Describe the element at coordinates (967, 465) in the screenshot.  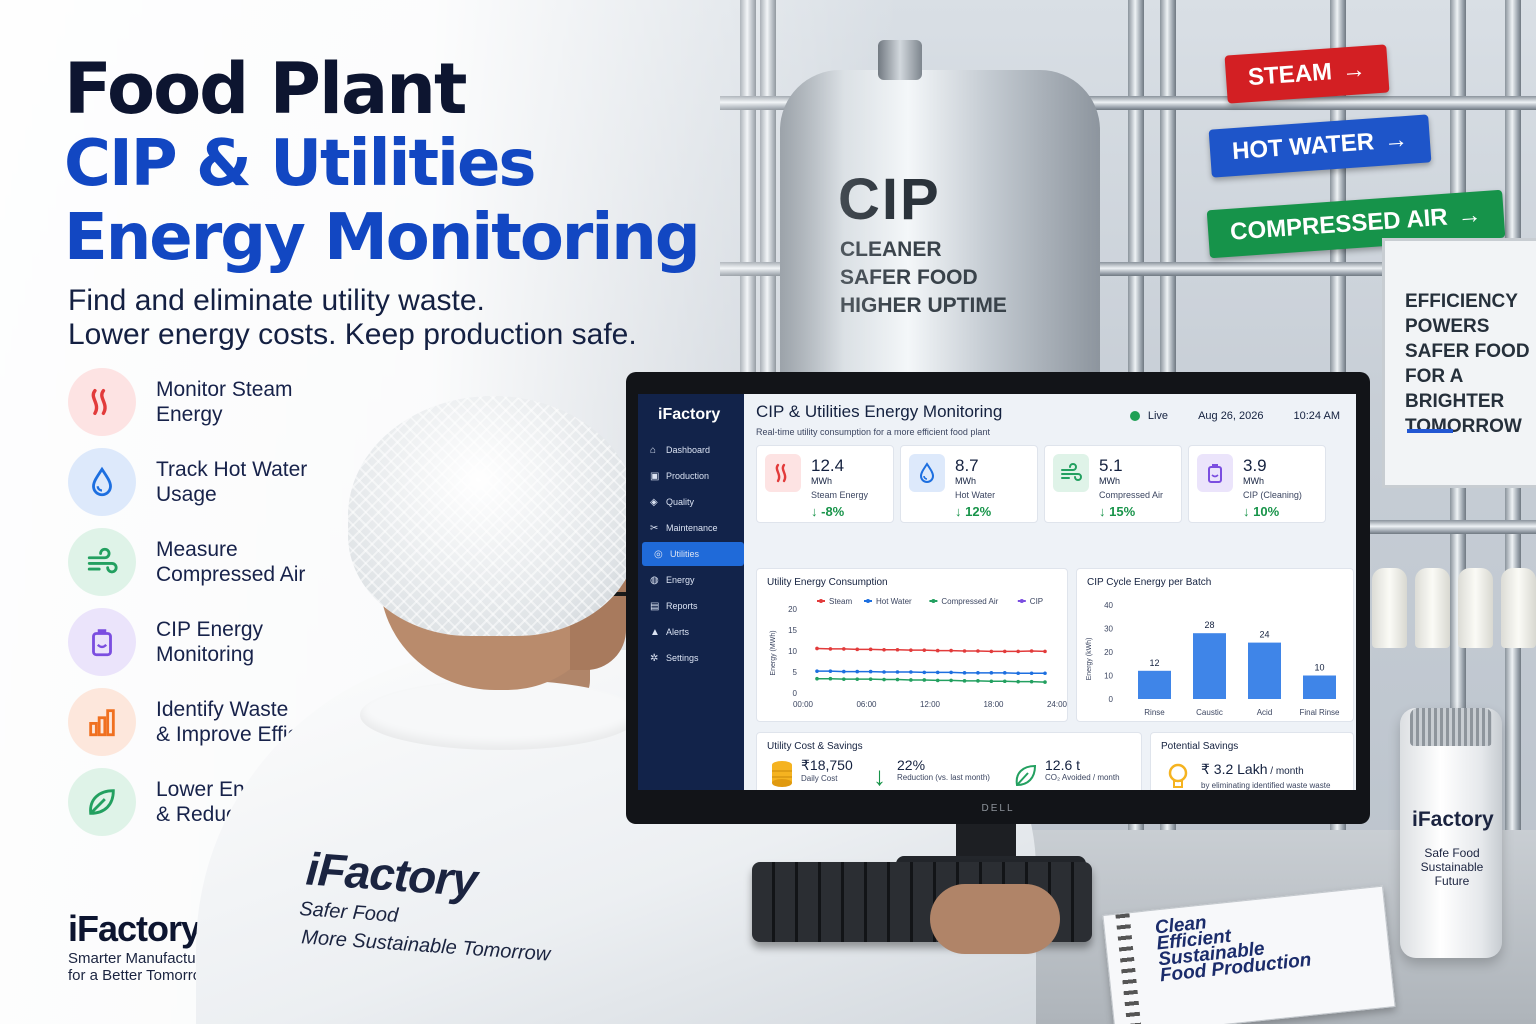
I see `kpi-value: 8.7` at that location.